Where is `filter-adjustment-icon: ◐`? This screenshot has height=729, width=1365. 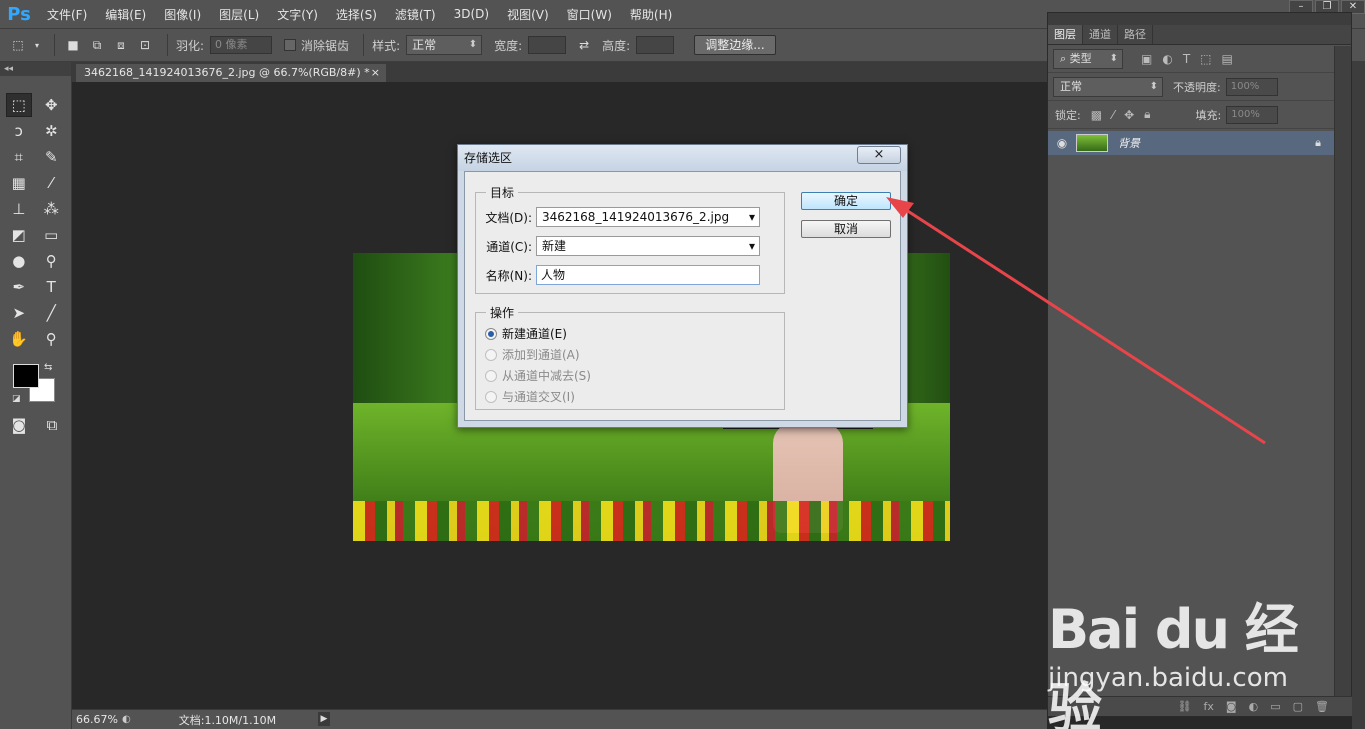
filter-adjustment-icon: ◐ is located at coordinates (1167, 59).